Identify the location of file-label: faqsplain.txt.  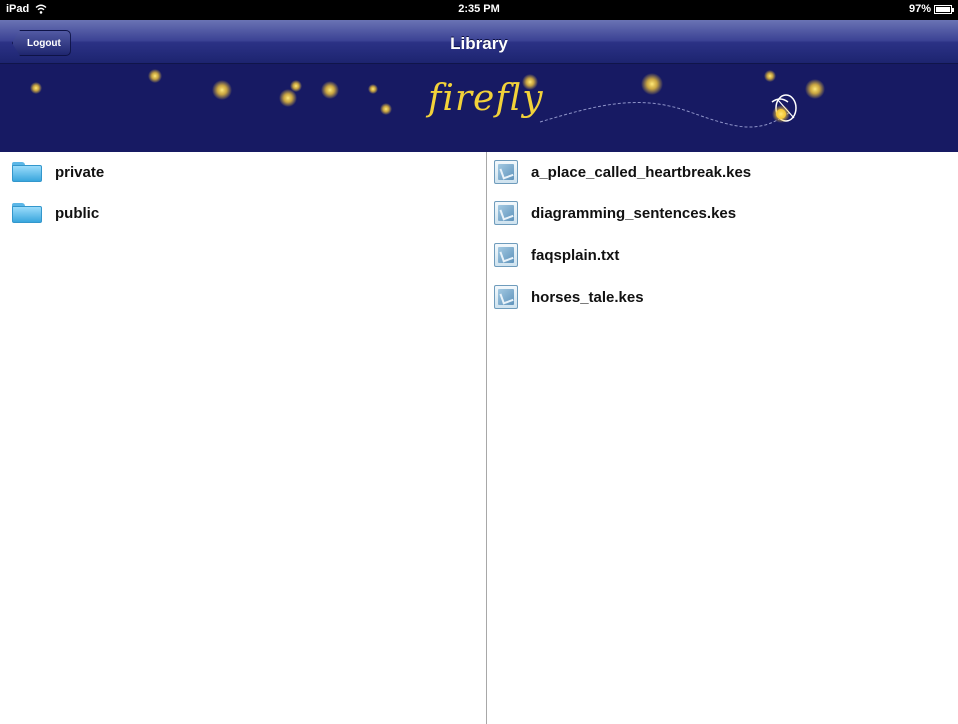
(575, 255).